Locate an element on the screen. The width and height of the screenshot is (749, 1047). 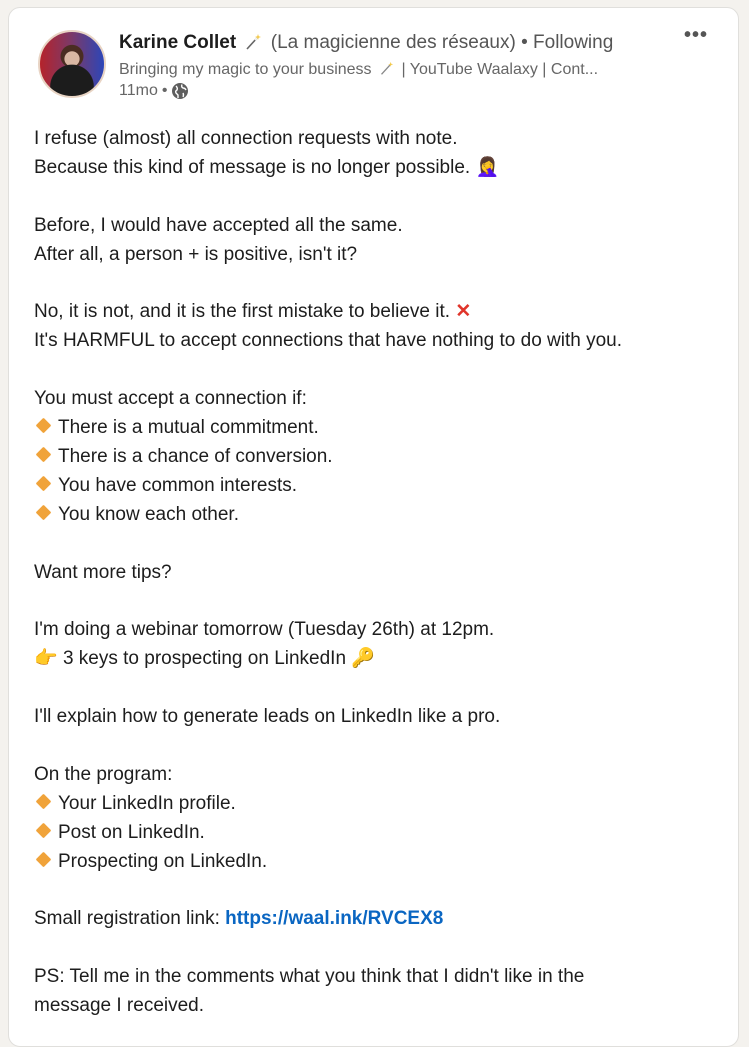
author-name: Karine Collet is located at coordinates (177, 42).